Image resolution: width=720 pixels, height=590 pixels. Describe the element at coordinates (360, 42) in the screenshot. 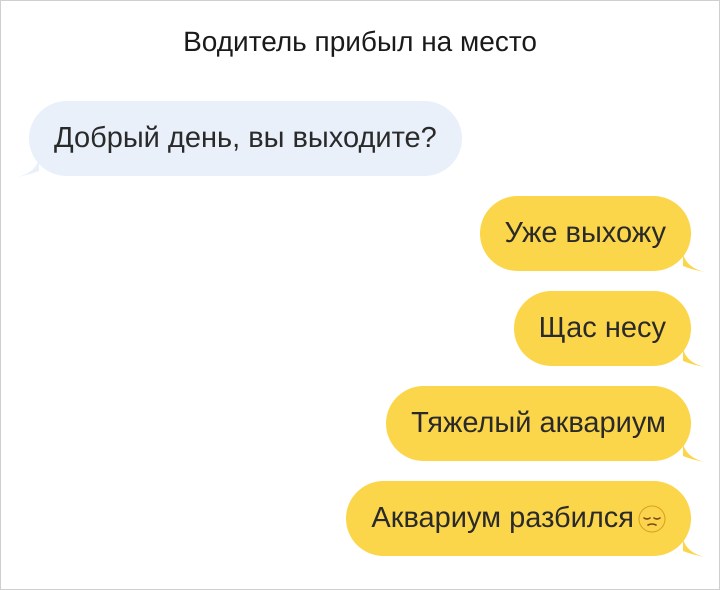

I see `chat-title: Водитель прибыл на место` at that location.